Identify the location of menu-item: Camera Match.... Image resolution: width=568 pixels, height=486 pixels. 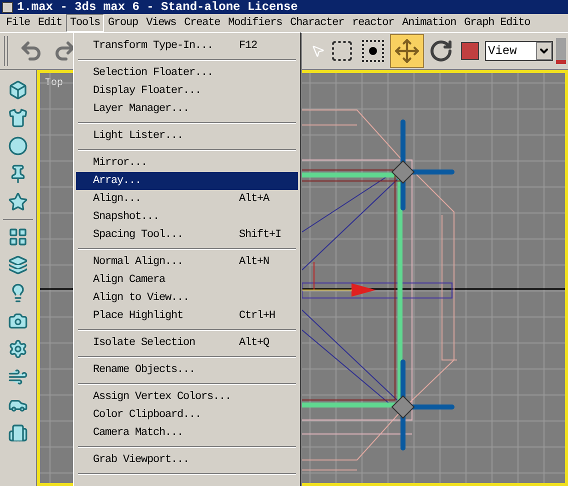
(187, 433).